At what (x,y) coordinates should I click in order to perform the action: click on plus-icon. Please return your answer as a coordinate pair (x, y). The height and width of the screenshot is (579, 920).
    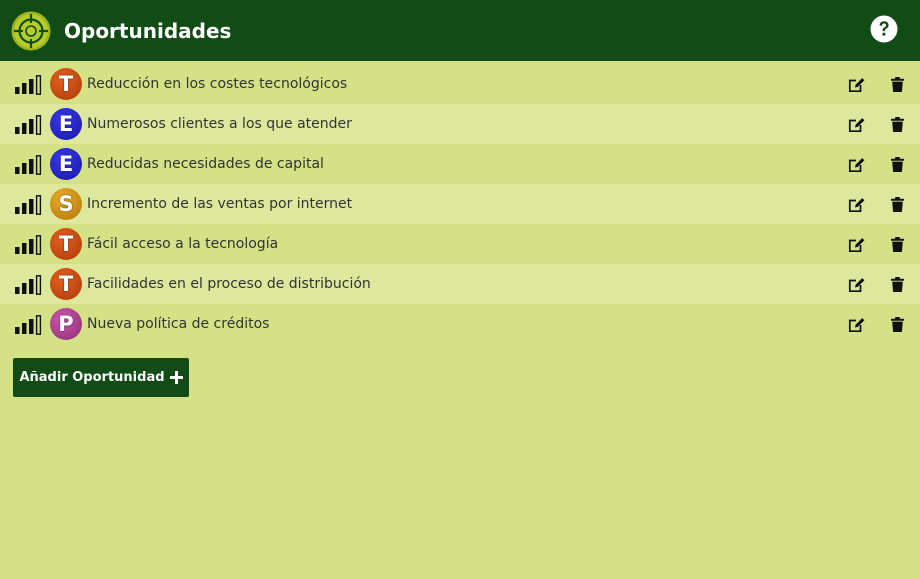
    Looking at the image, I should click on (176, 377).